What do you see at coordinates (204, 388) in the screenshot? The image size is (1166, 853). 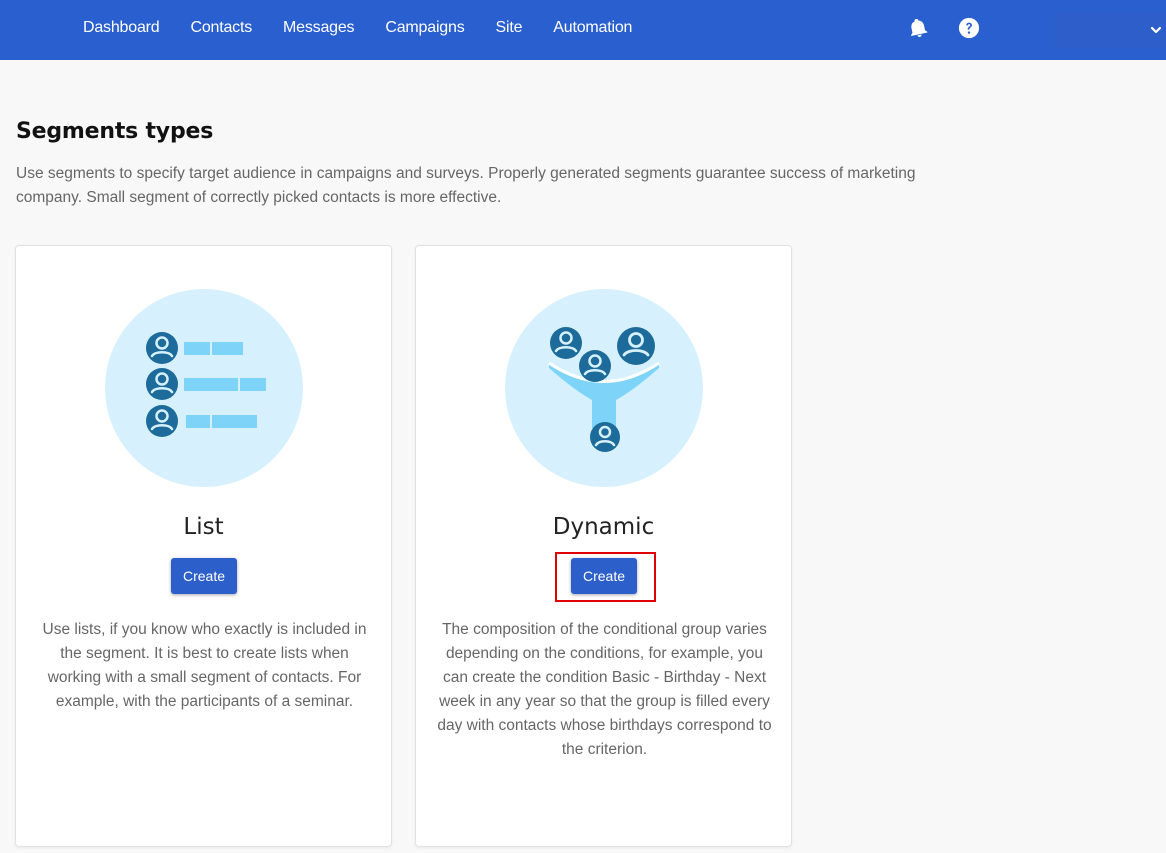 I see `contact-list-icon` at bounding box center [204, 388].